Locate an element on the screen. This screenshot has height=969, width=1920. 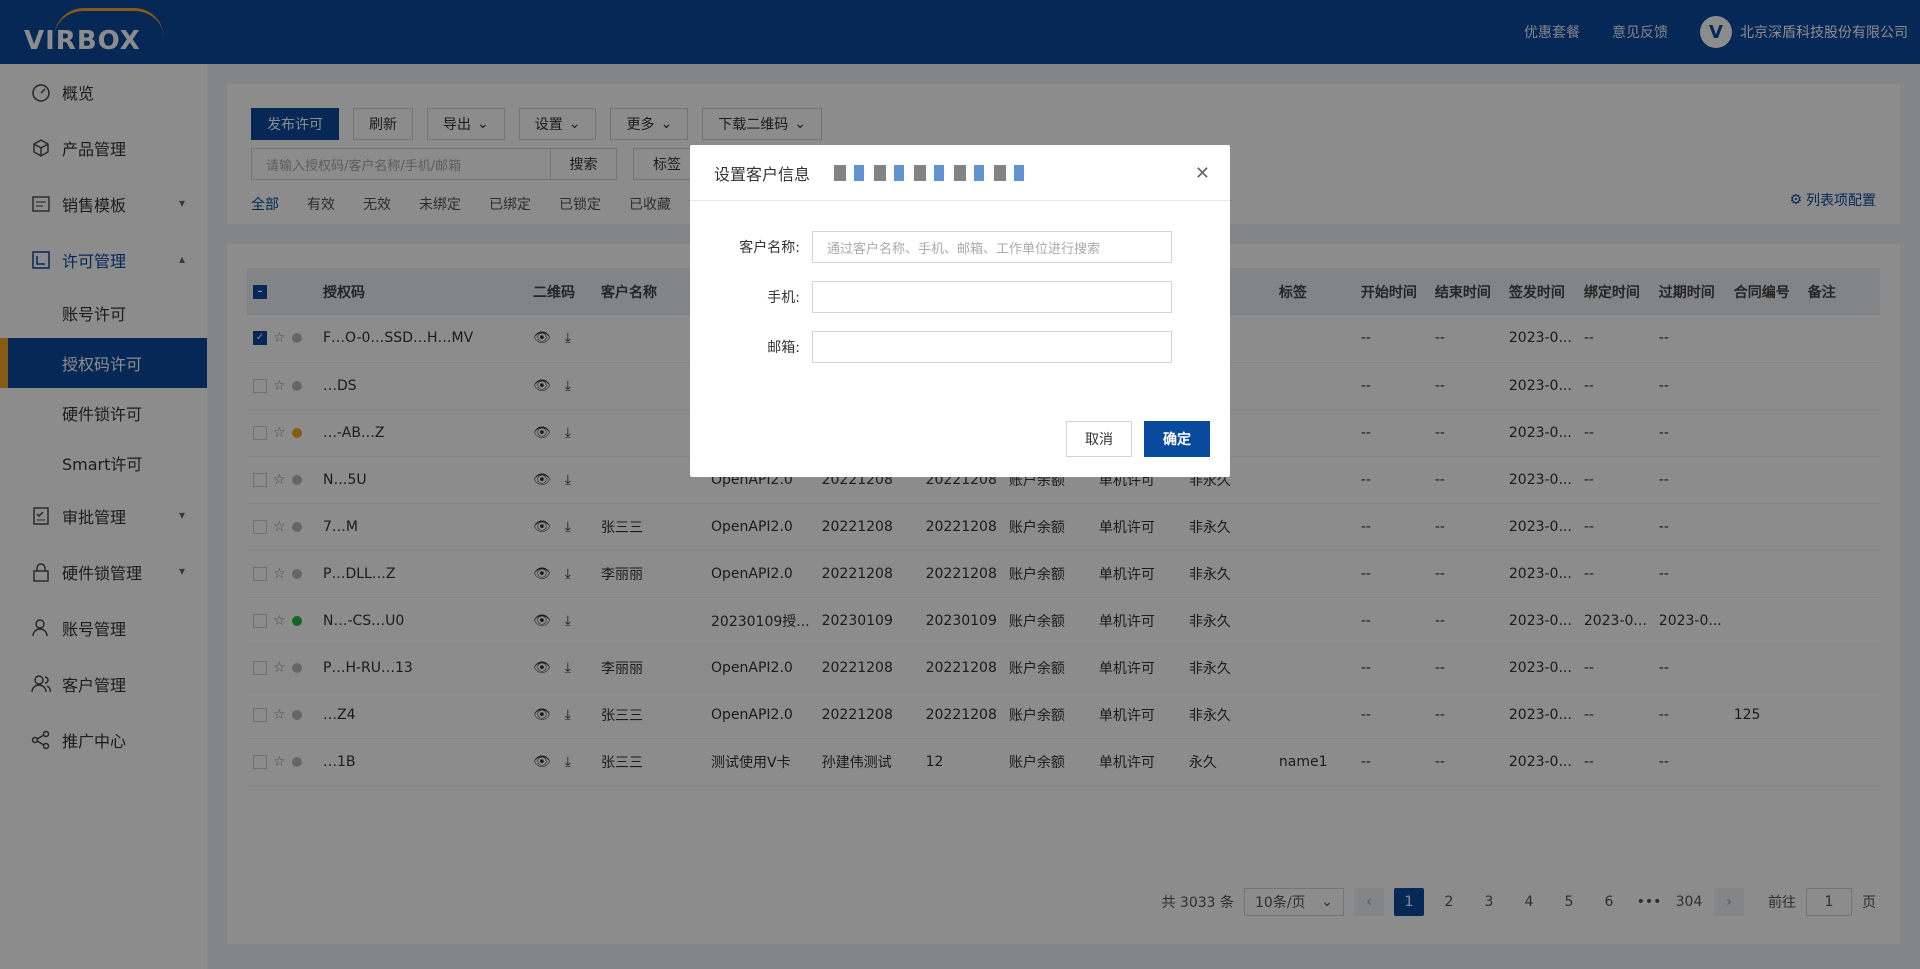
cancel-button: 取消 is located at coordinates (1099, 439).